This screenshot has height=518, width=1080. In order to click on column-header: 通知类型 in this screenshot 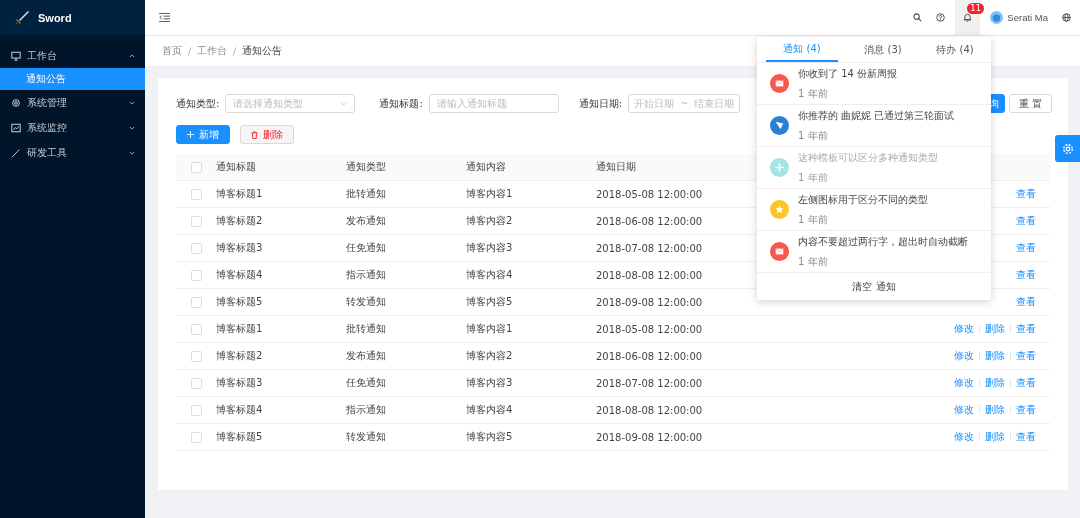, I will do `click(366, 166)`.